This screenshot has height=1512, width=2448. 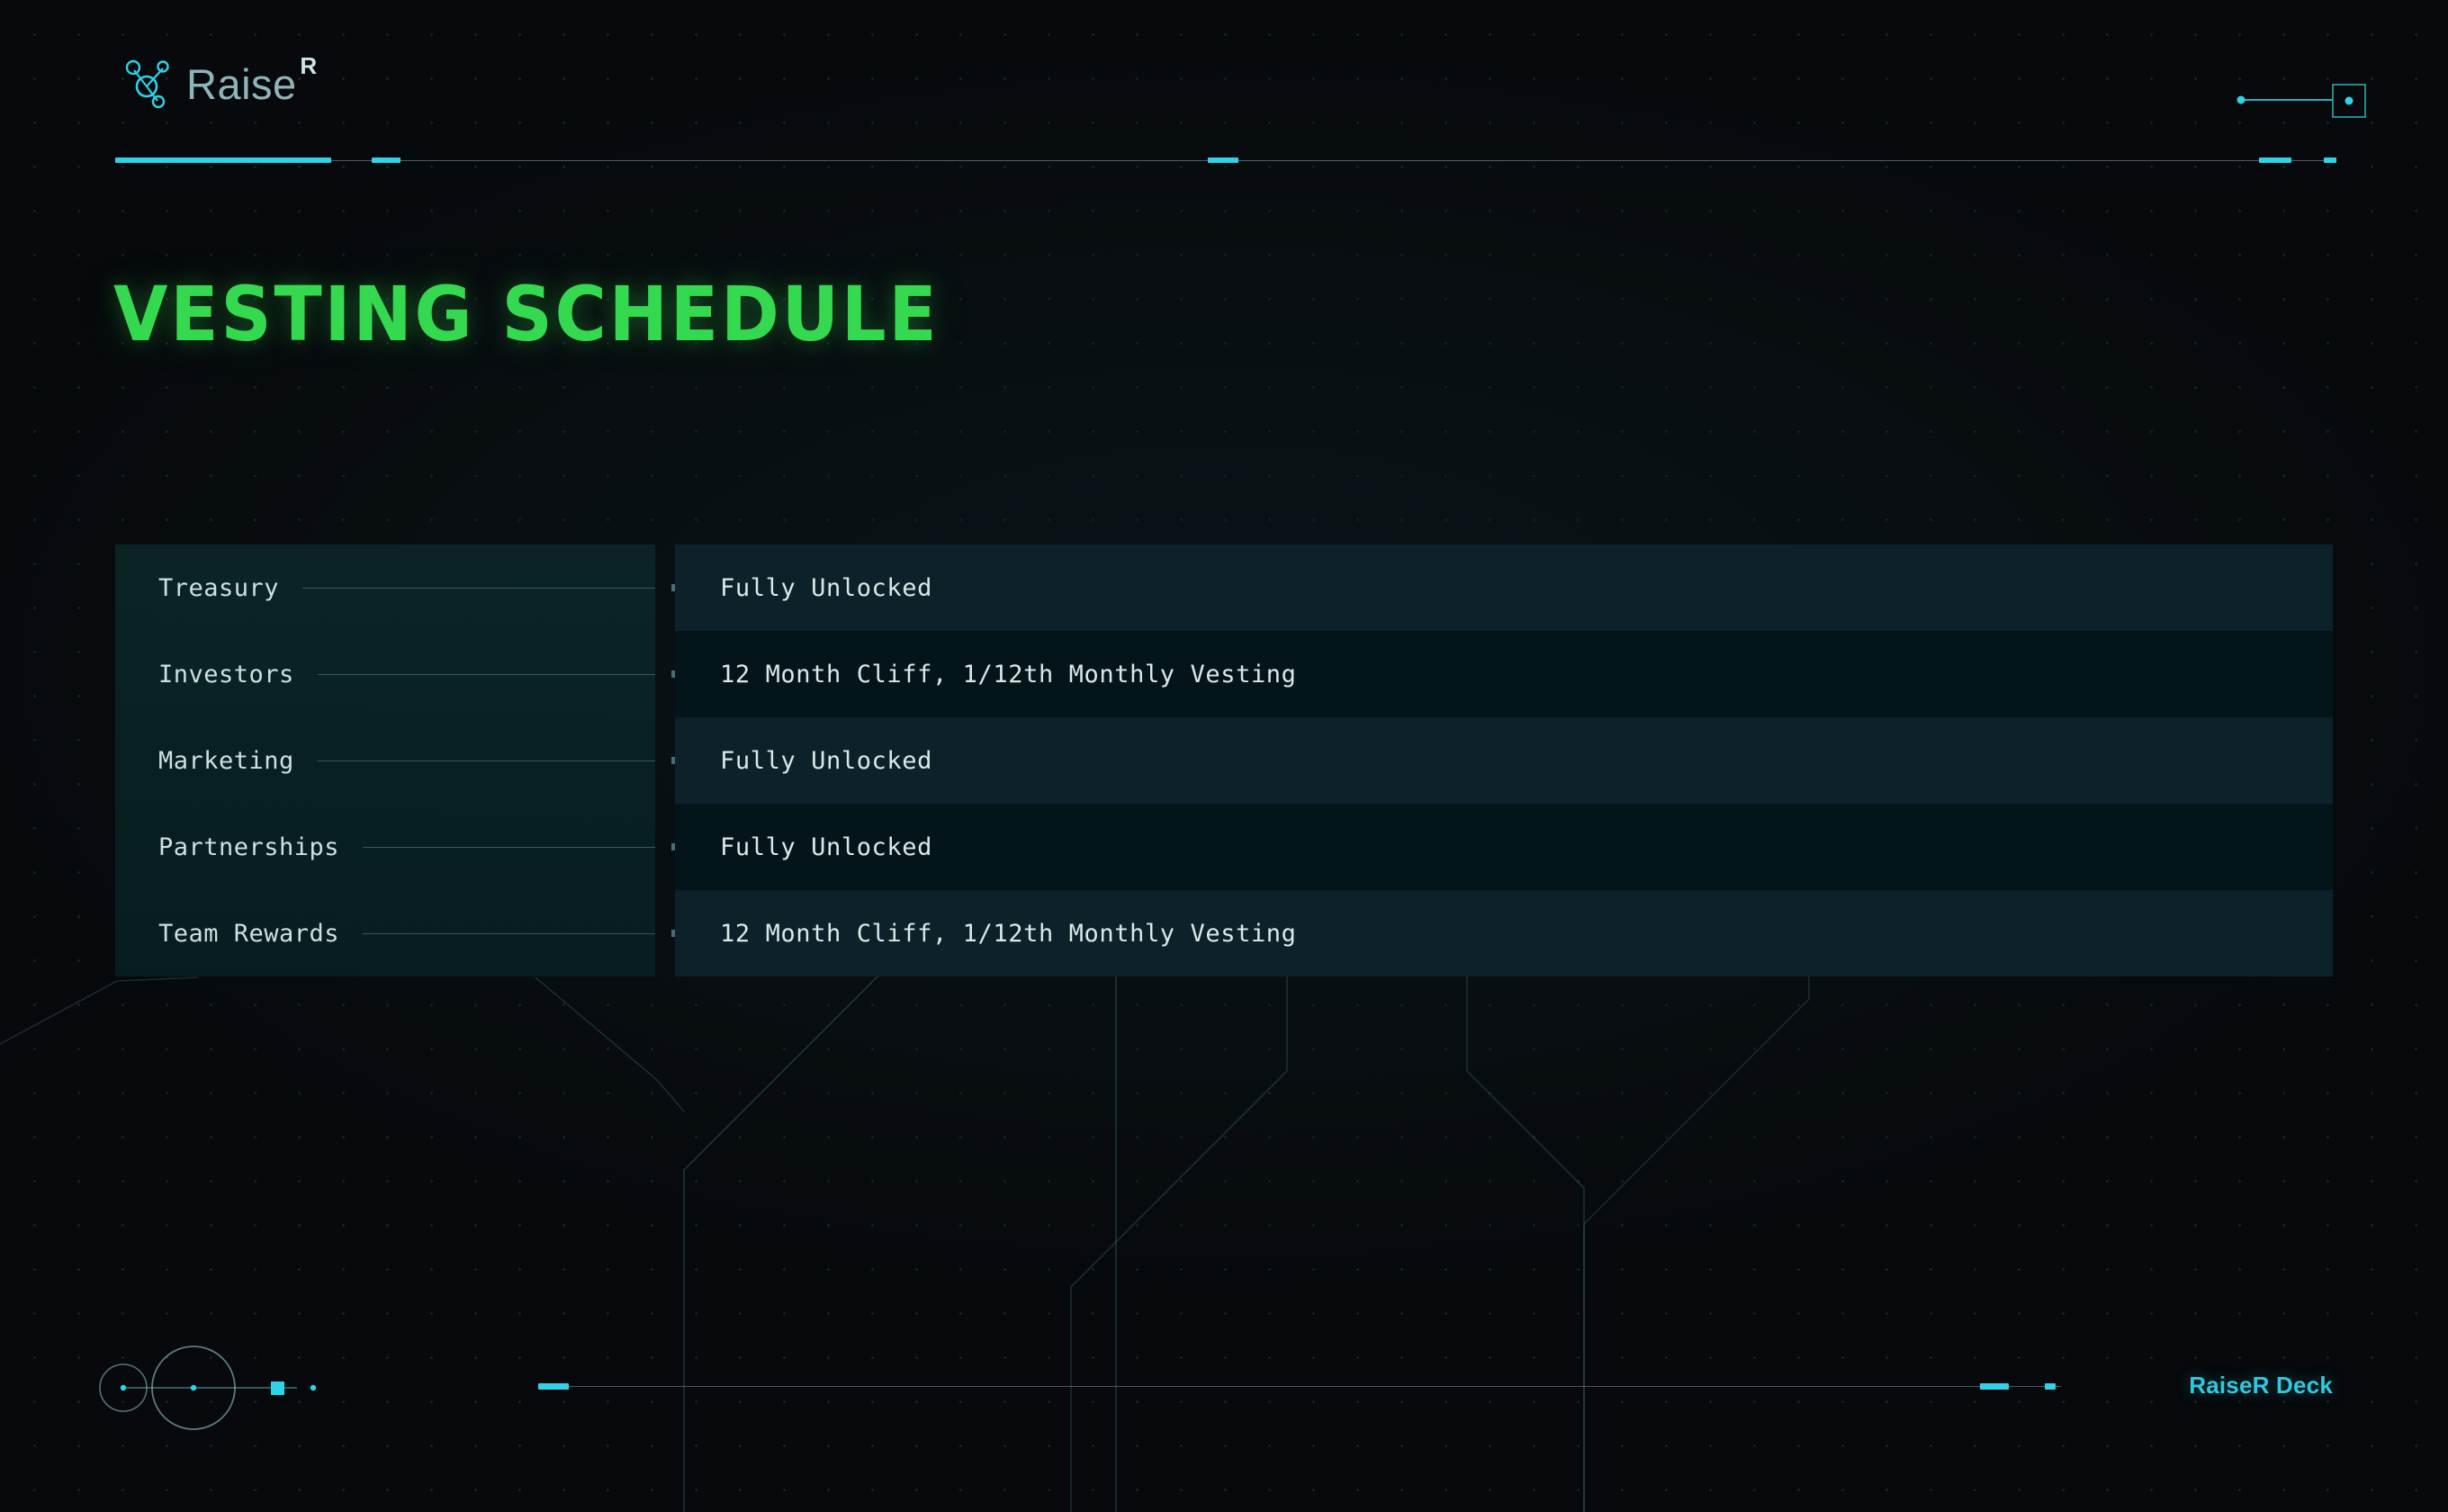 I want to click on footer-brand-label: RaiseR Deck, so click(x=2261, y=1386).